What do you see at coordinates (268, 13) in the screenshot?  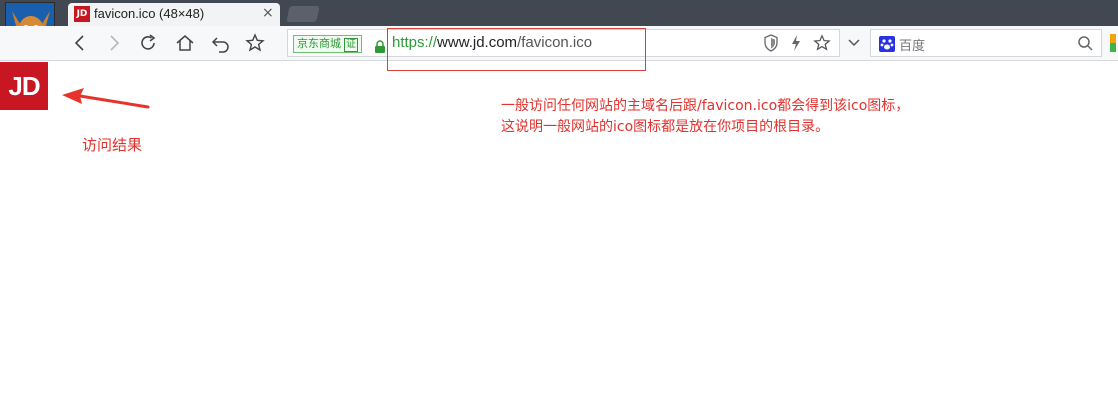 I see `tab-close-icon: ×` at bounding box center [268, 13].